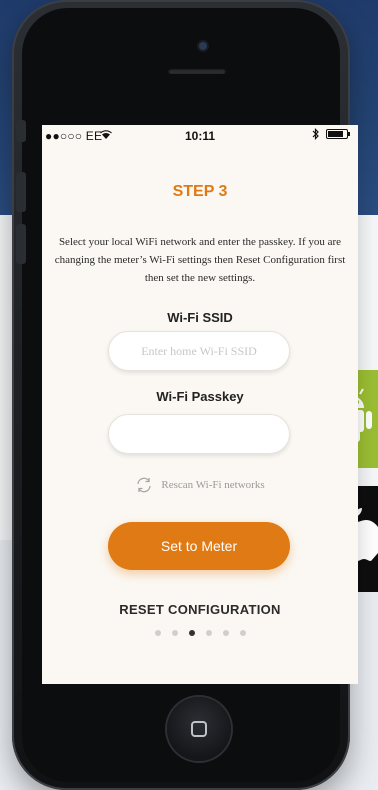 This screenshot has height=790, width=378. Describe the element at coordinates (21, 131) in the screenshot. I see `mute-switch` at that location.